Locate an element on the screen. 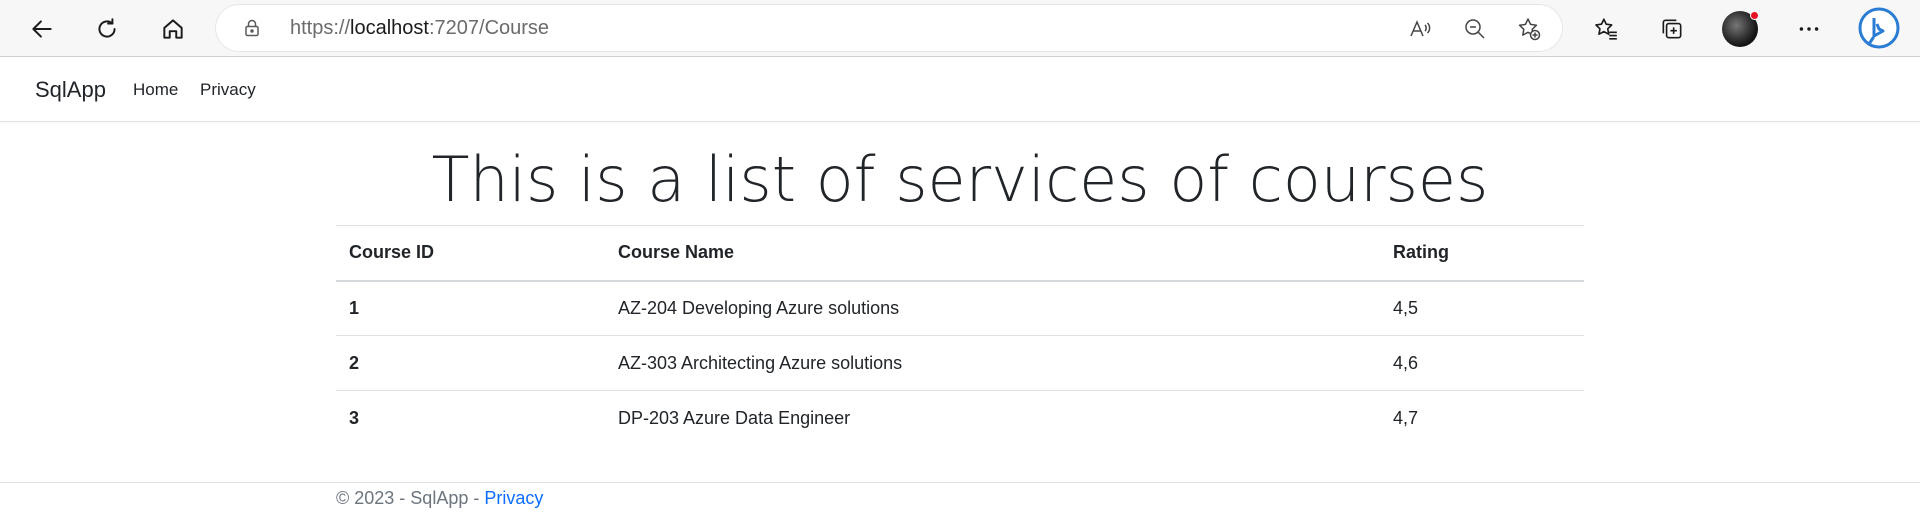 This screenshot has width=1920, height=531. home-button is located at coordinates (173, 29).